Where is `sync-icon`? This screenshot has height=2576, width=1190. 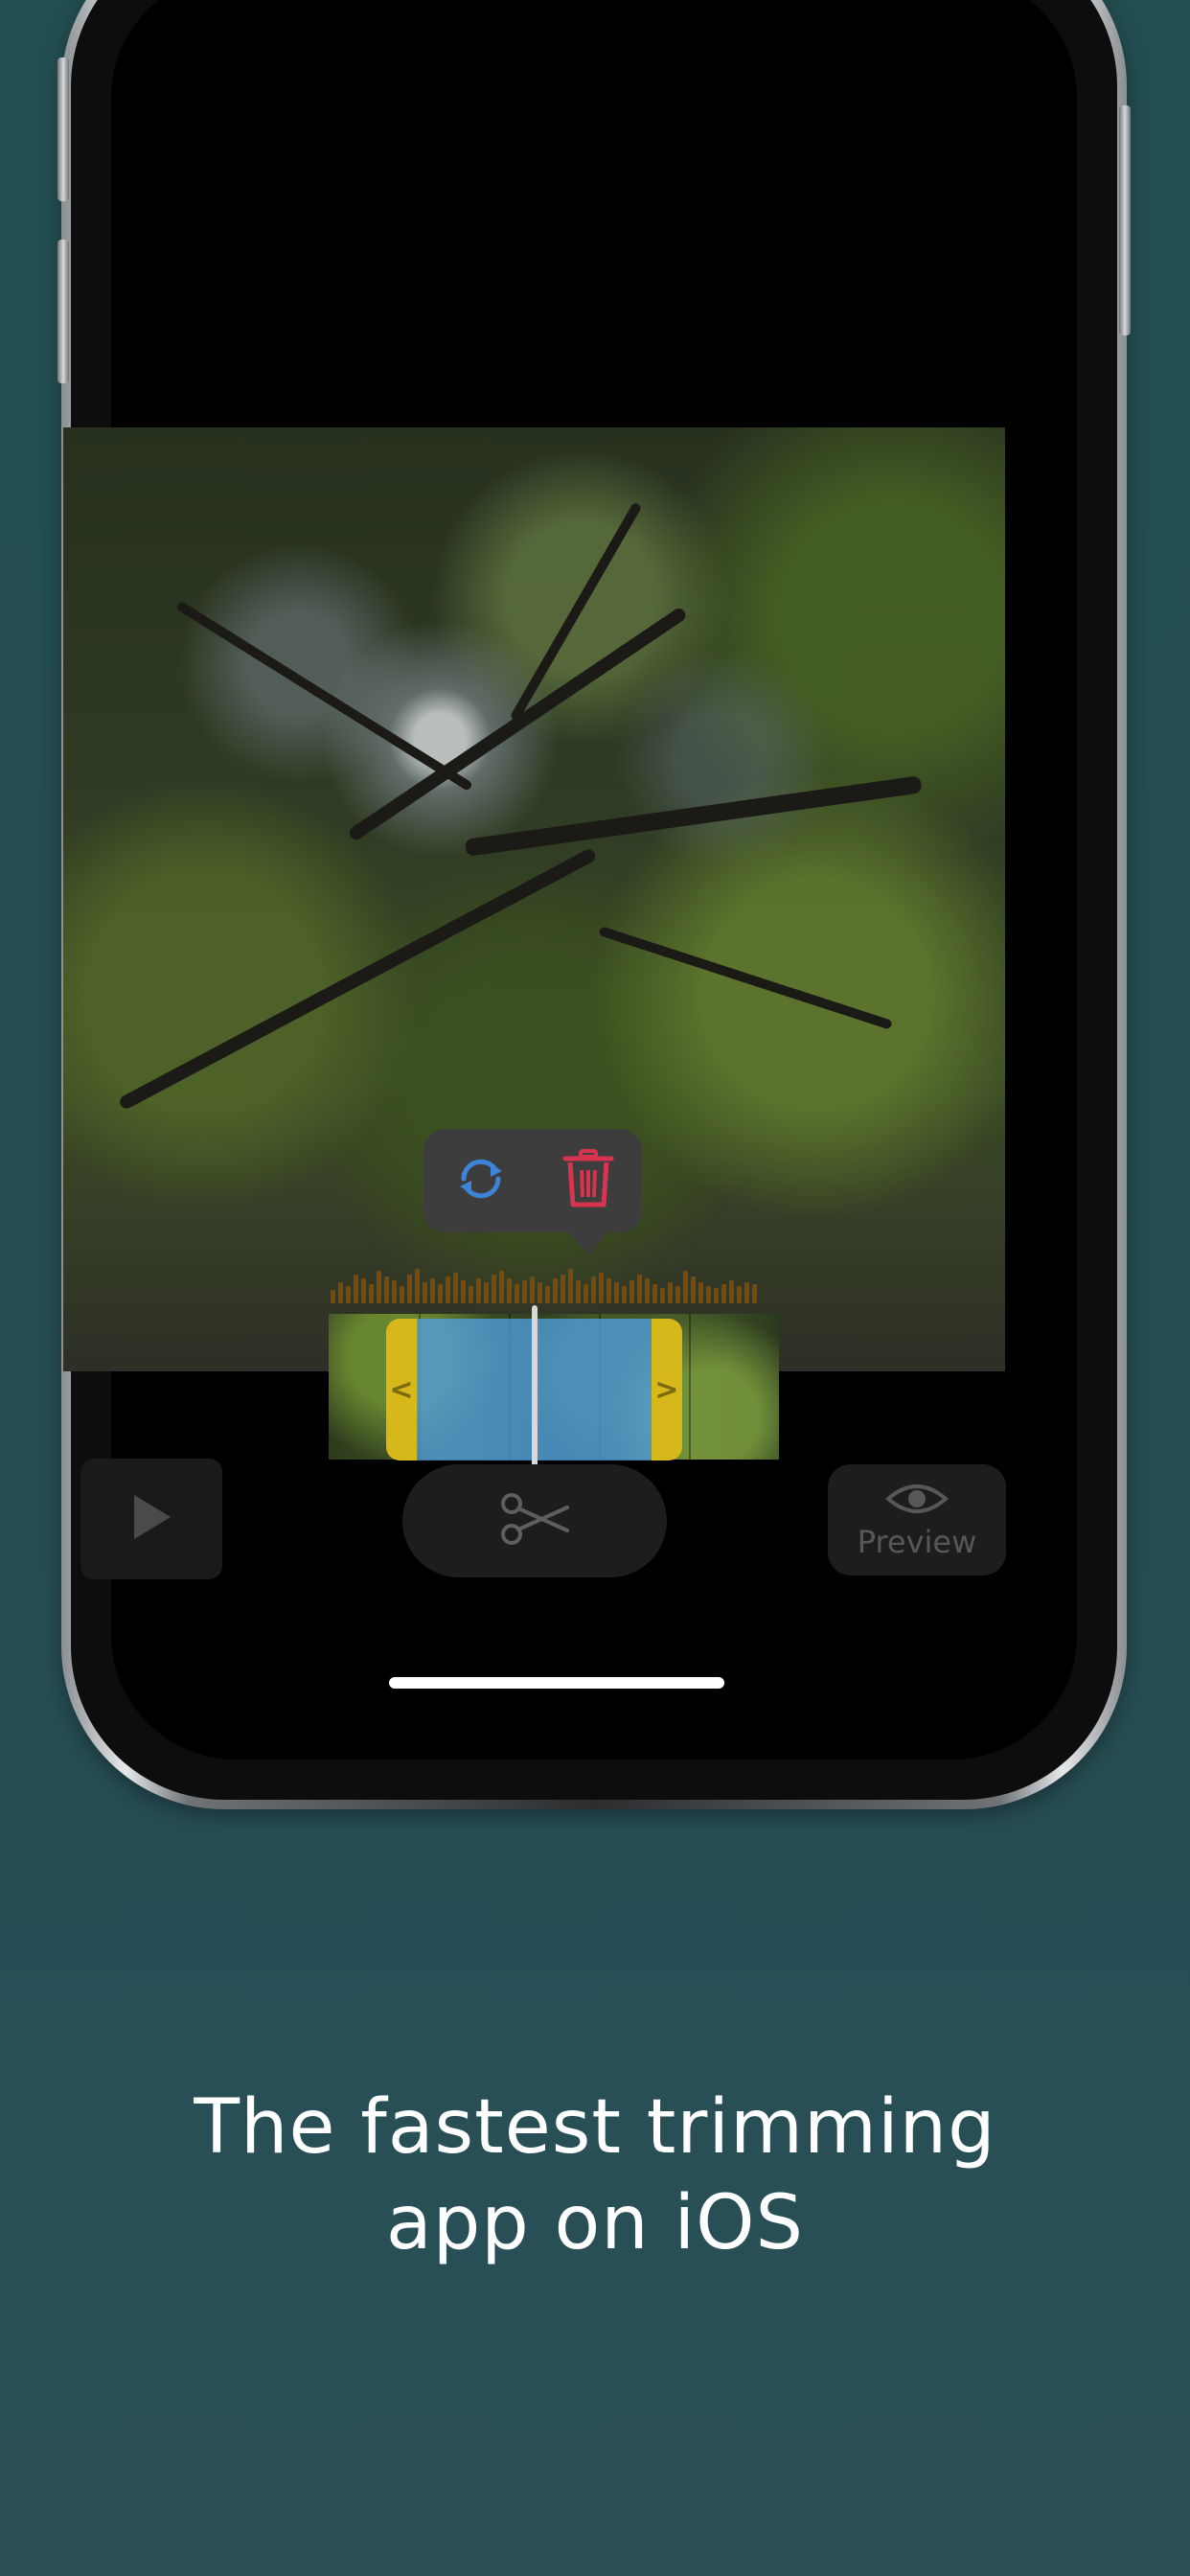 sync-icon is located at coordinates (481, 1180).